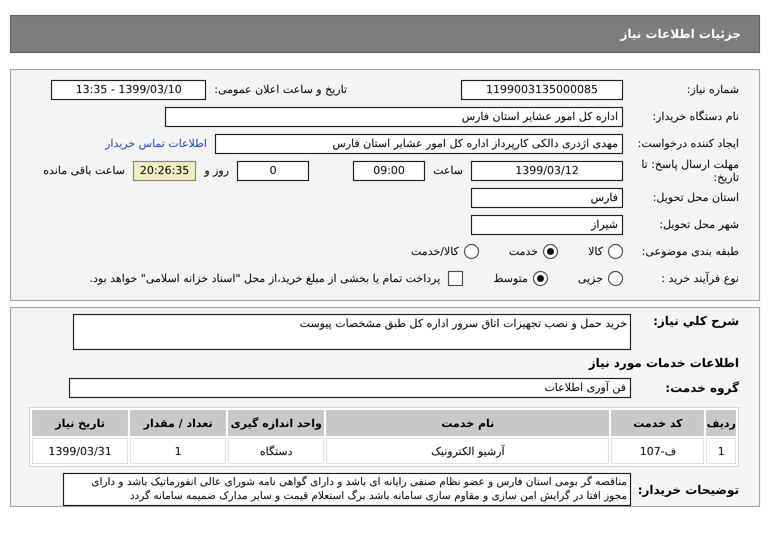  What do you see at coordinates (385, 34) in the screenshot?
I see `page-title-bar: جزئیات اطلاعات نیاز` at bounding box center [385, 34].